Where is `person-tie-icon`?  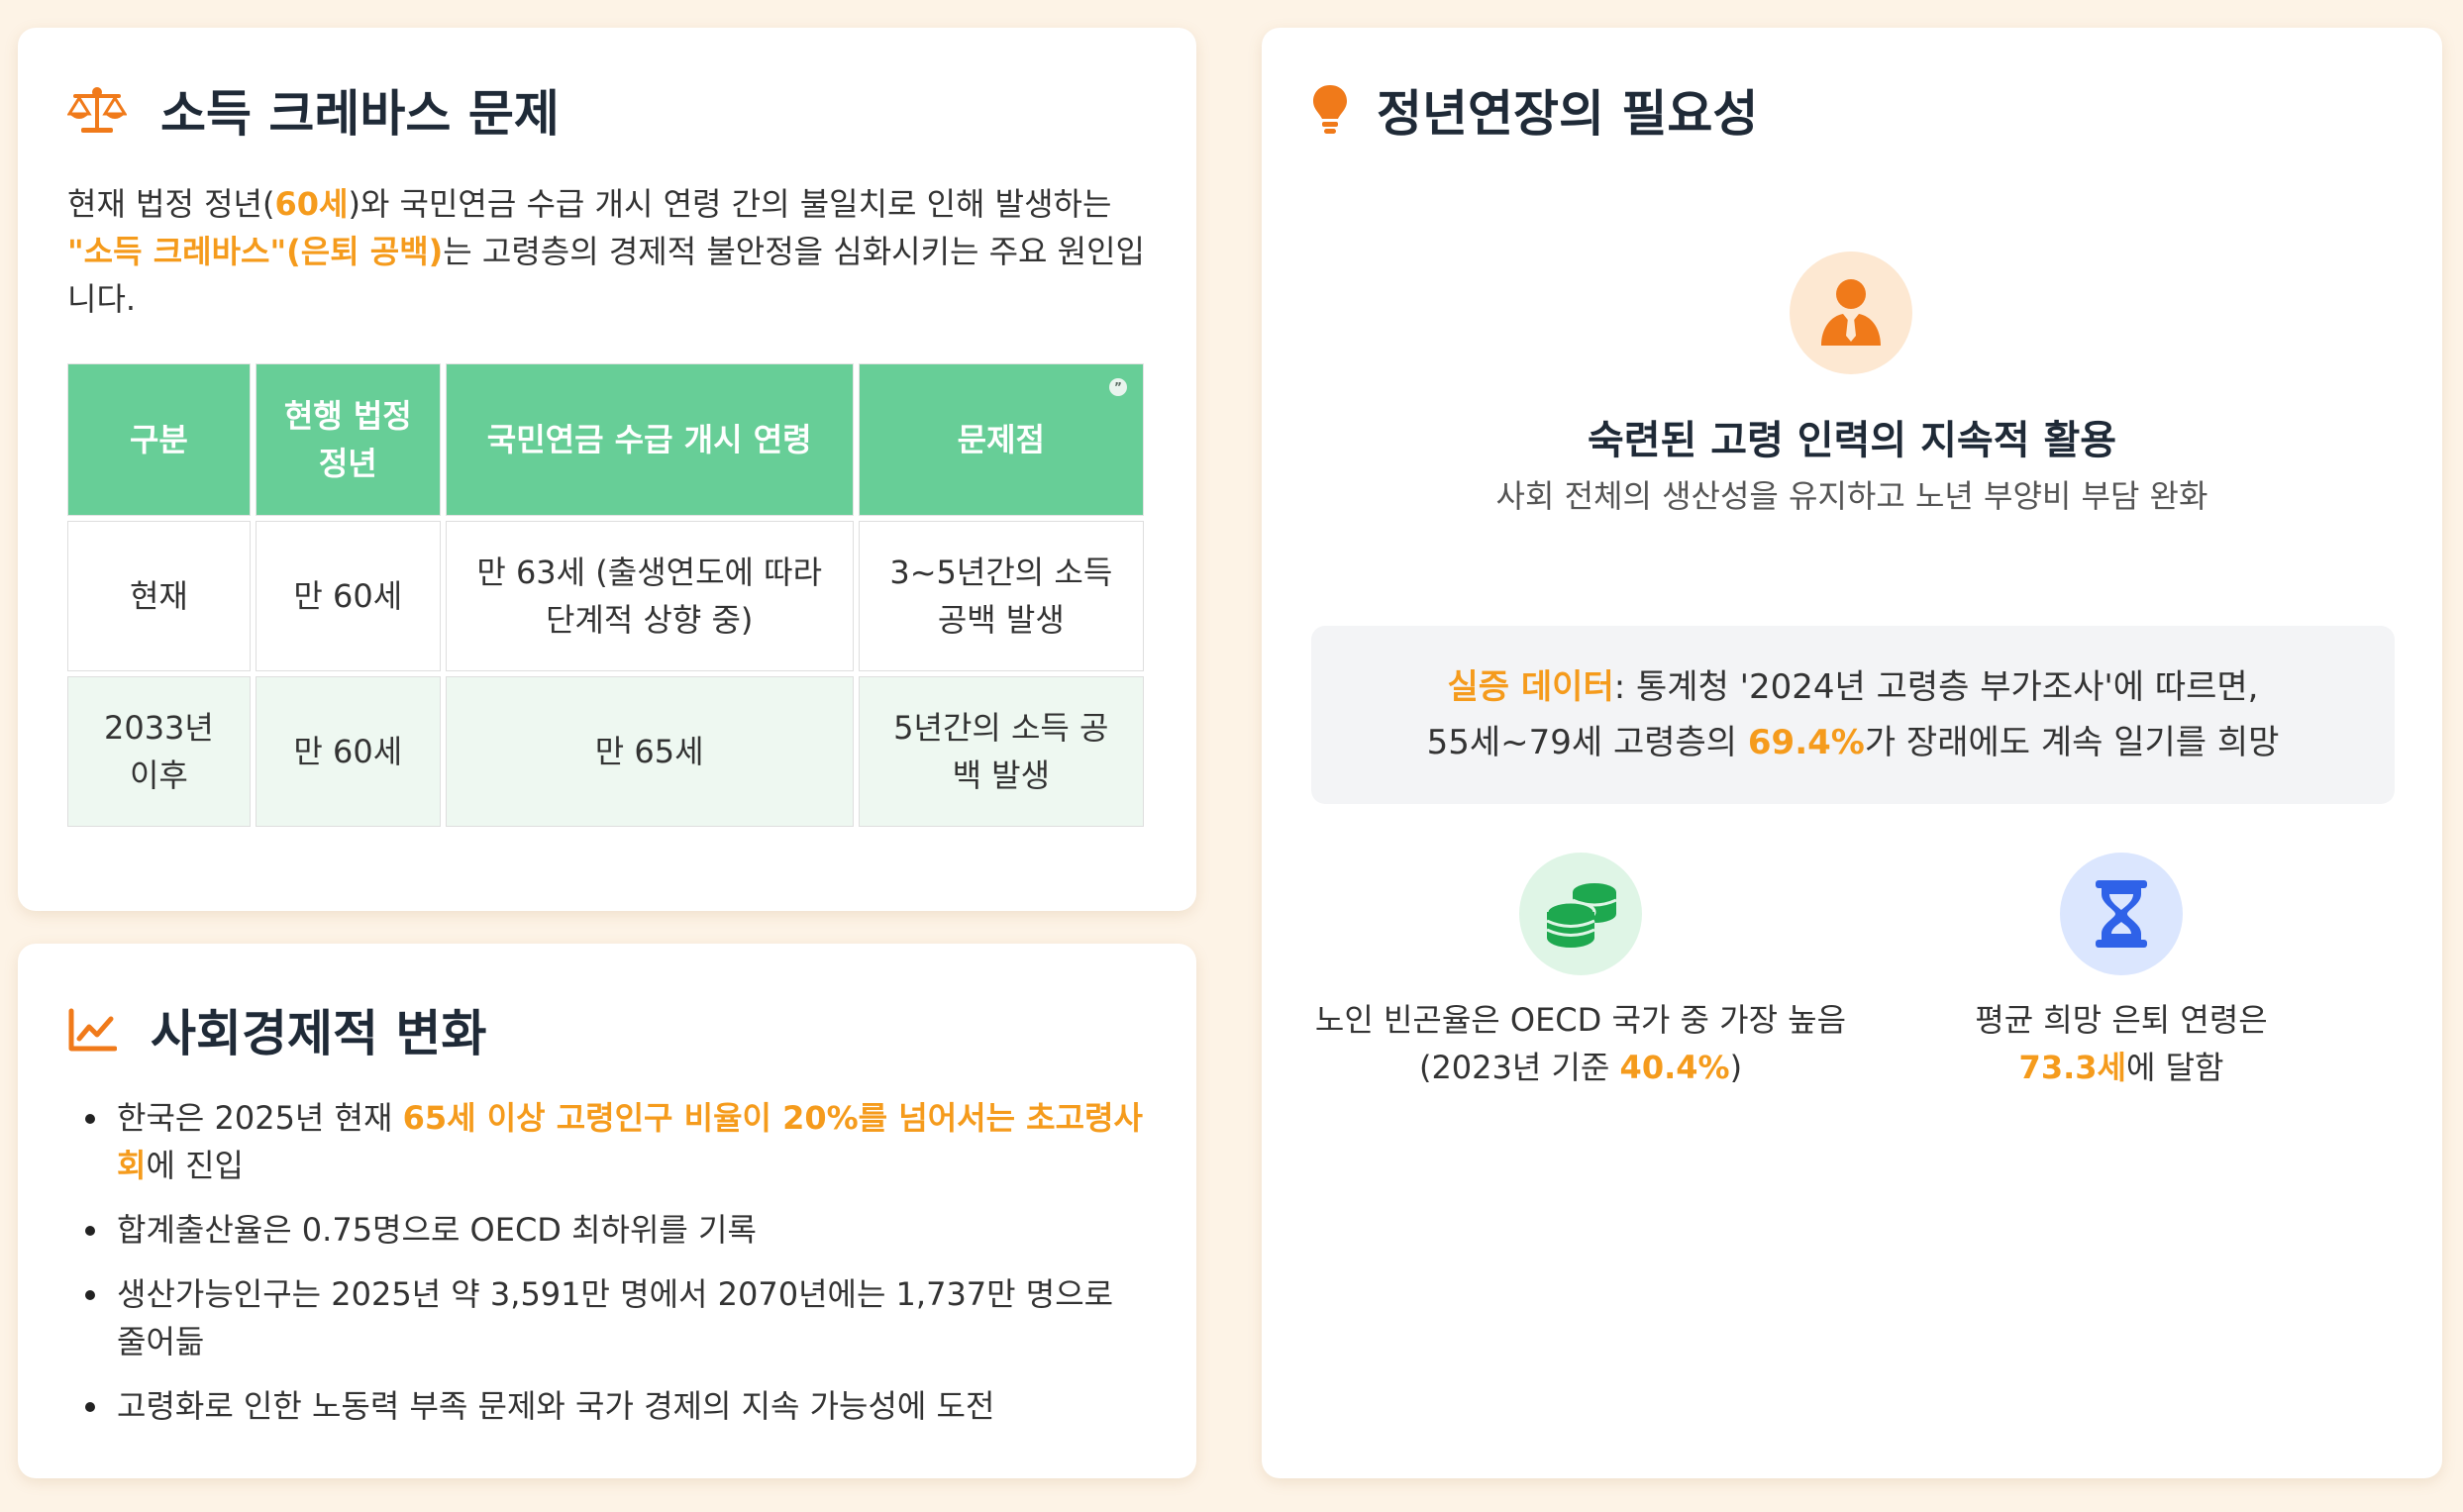 person-tie-icon is located at coordinates (1851, 313).